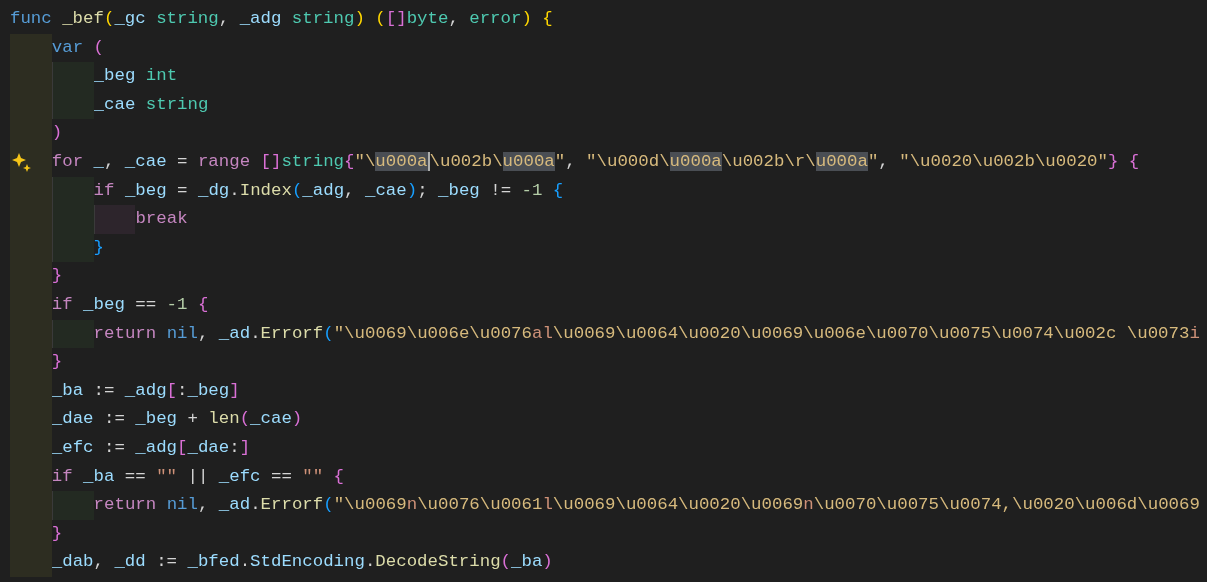  Describe the element at coordinates (595, 161) in the screenshot. I see `code-line: for _, _cae = range []string{"\u000a\u002b\u000a", "\u000d\u000a\u002b\r\u000a", "\u0020\u002b\u0020"} {` at that location.